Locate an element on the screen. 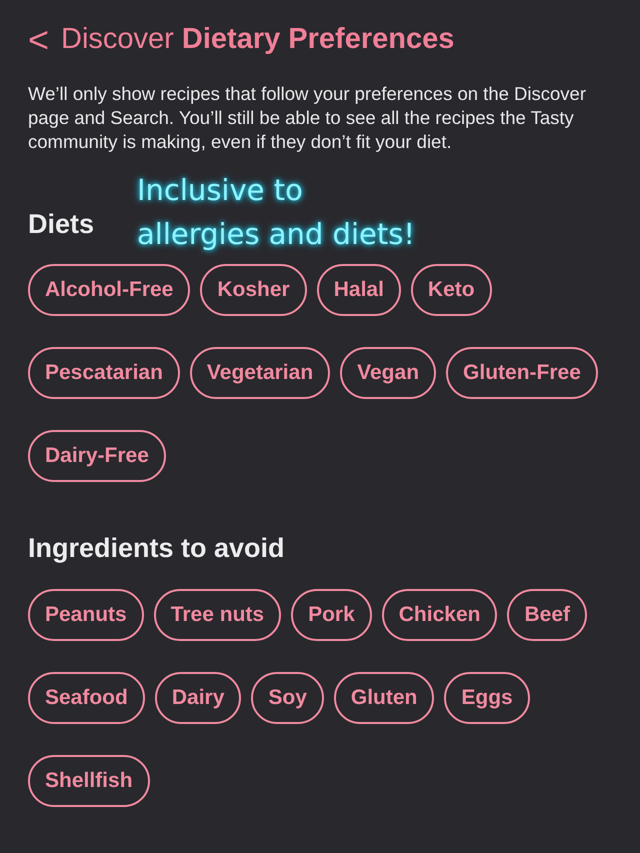  handwritten-note: Inclusive to allergies and diets! is located at coordinates (276, 212).